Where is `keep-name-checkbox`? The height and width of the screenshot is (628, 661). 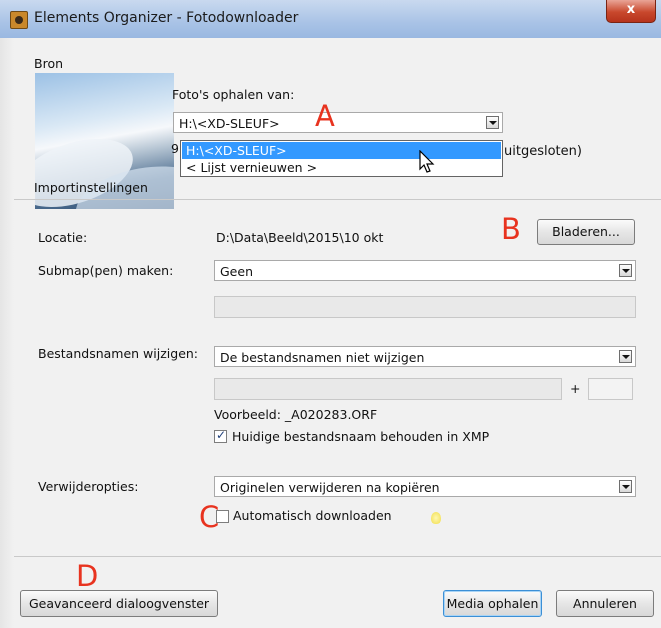 keep-name-checkbox is located at coordinates (220, 435).